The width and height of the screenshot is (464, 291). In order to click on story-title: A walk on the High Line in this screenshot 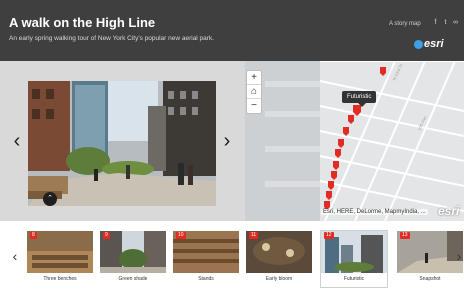, I will do `click(82, 22)`.